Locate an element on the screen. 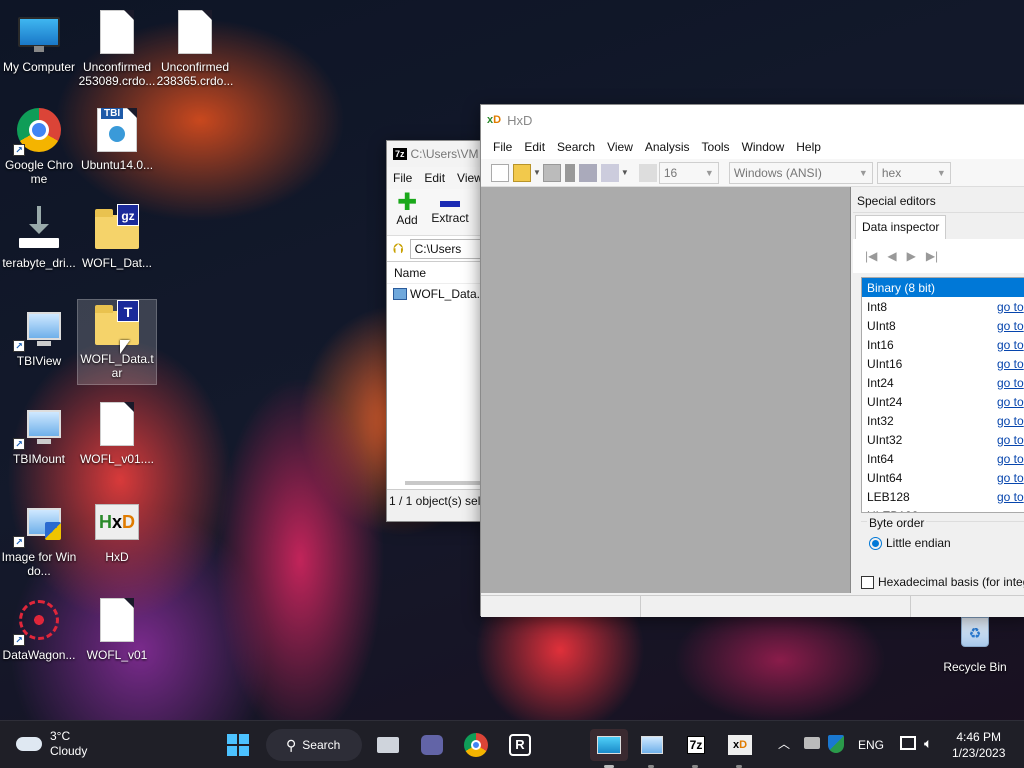  start-button is located at coordinates (238, 745).